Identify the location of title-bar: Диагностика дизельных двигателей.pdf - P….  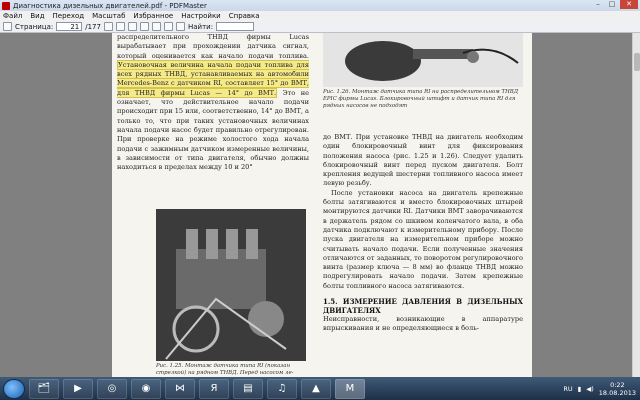
(320, 5).